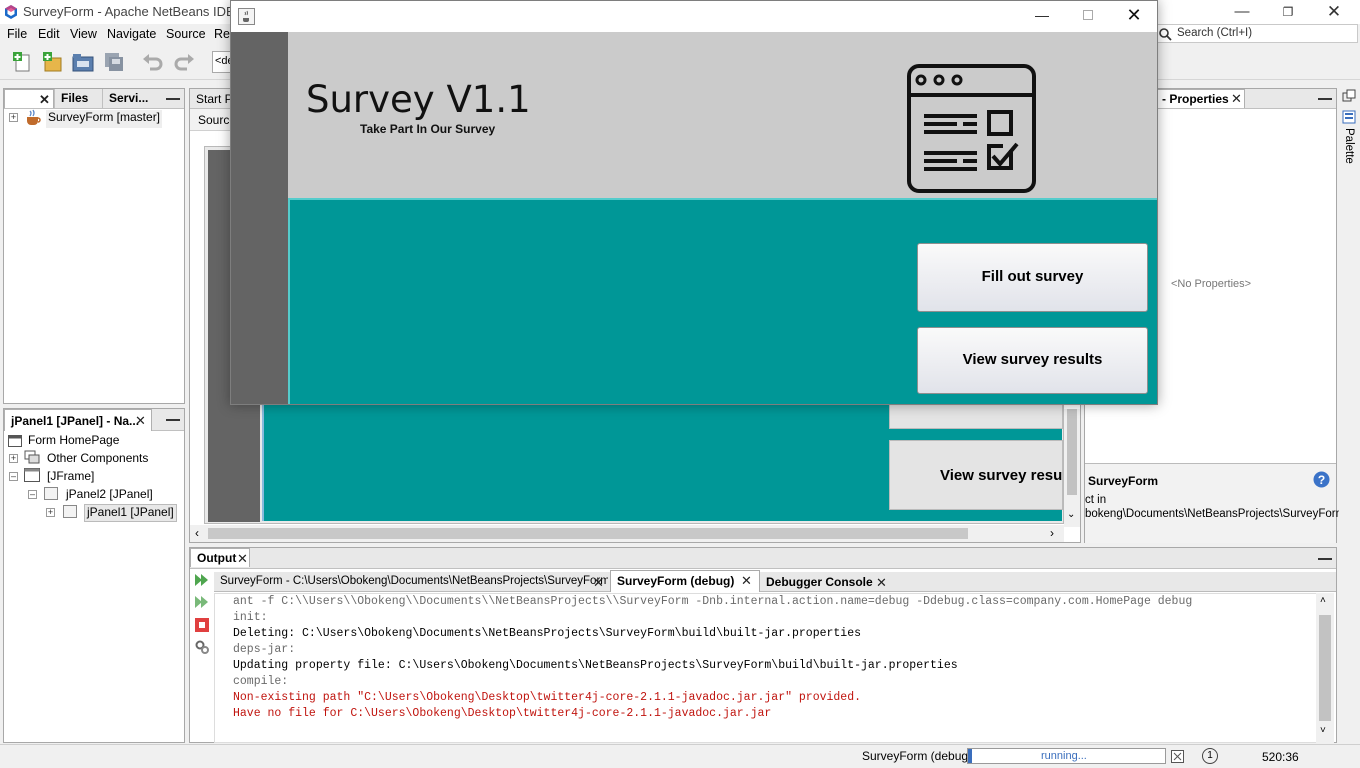 This screenshot has height=768, width=1360. Describe the element at coordinates (1349, 96) in the screenshot. I see `window-group-icon` at that location.